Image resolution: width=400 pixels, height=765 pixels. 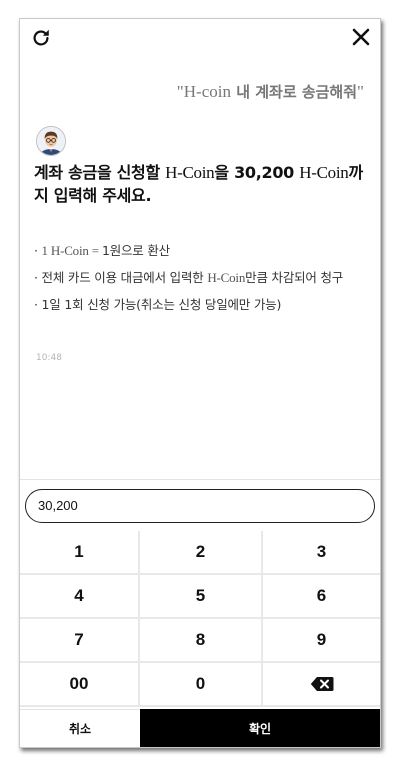 What do you see at coordinates (100, 172) in the screenshot?
I see `title-part-1: 계좌 송금을 신청할` at bounding box center [100, 172].